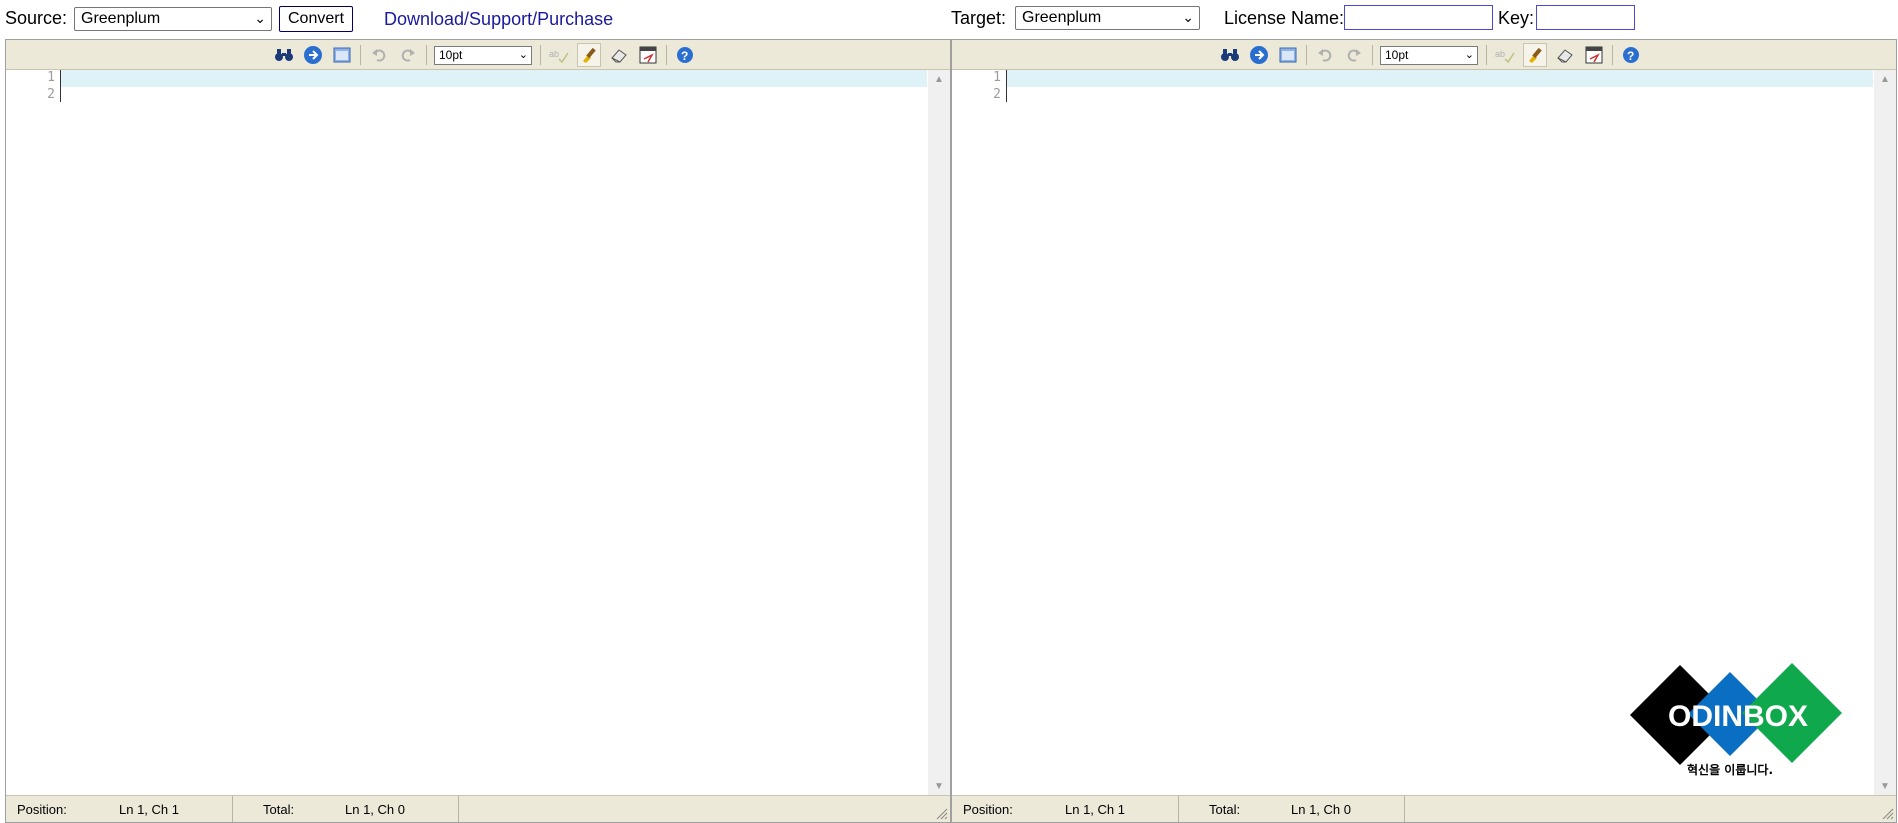 This screenshot has height=823, width=1898. What do you see at coordinates (36, 18) in the screenshot?
I see `source-label: Source:` at bounding box center [36, 18].